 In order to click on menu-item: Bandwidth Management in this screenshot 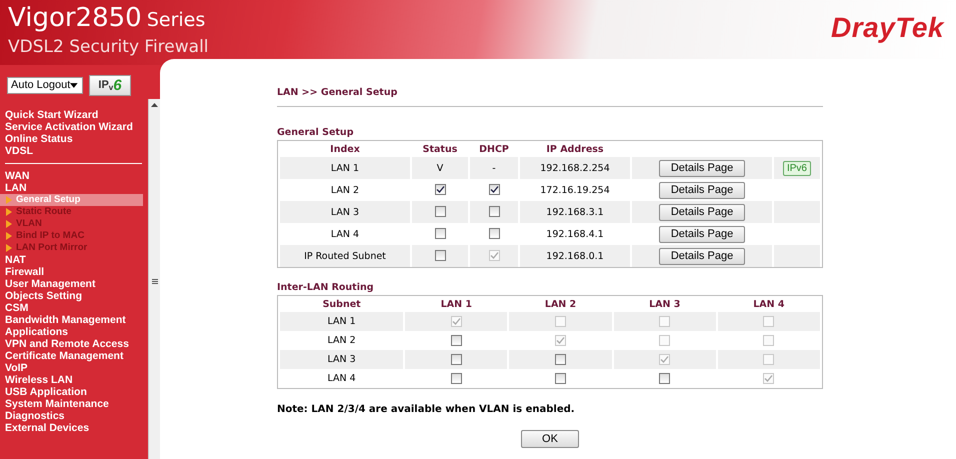, I will do `click(74, 320)`.